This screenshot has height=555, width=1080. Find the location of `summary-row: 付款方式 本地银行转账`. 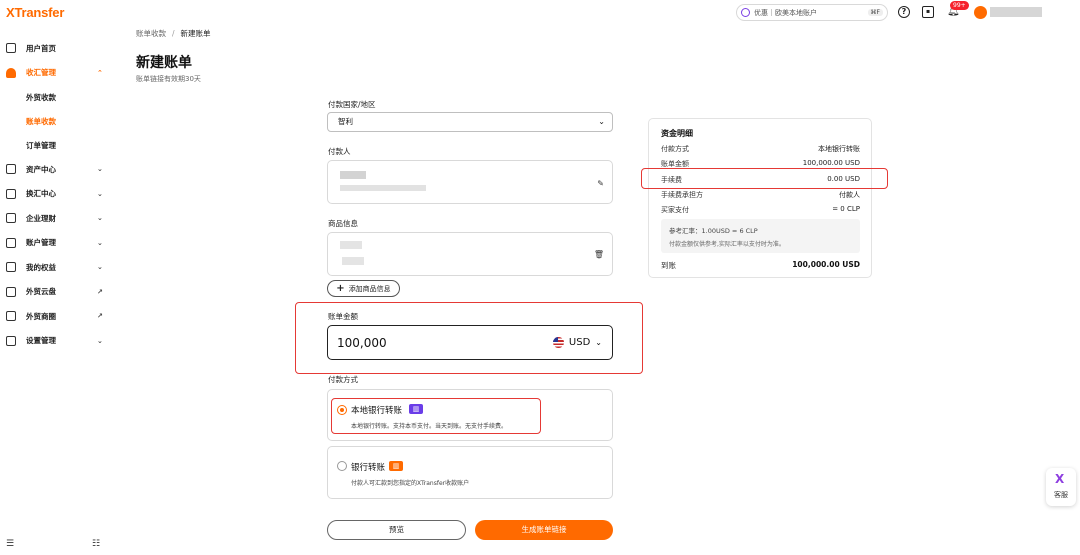

summary-row: 付款方式 本地银行转账 is located at coordinates (760, 149).